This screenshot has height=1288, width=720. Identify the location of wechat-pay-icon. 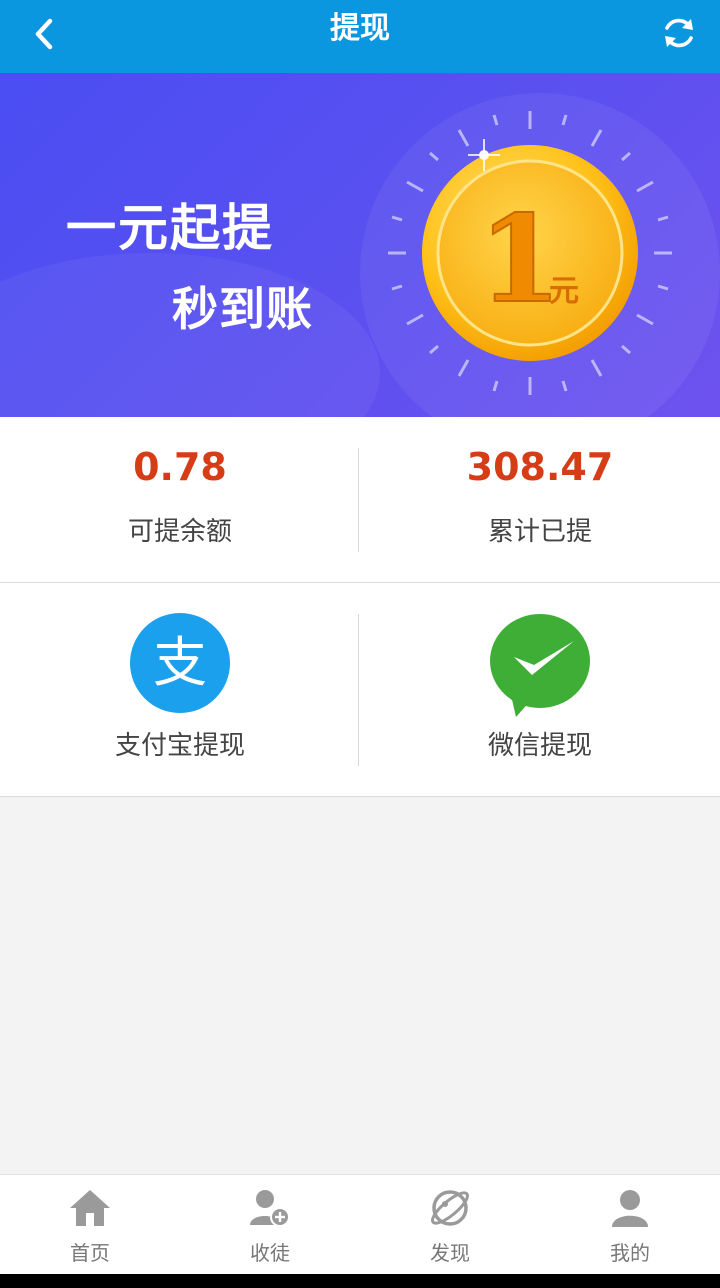
(540, 665).